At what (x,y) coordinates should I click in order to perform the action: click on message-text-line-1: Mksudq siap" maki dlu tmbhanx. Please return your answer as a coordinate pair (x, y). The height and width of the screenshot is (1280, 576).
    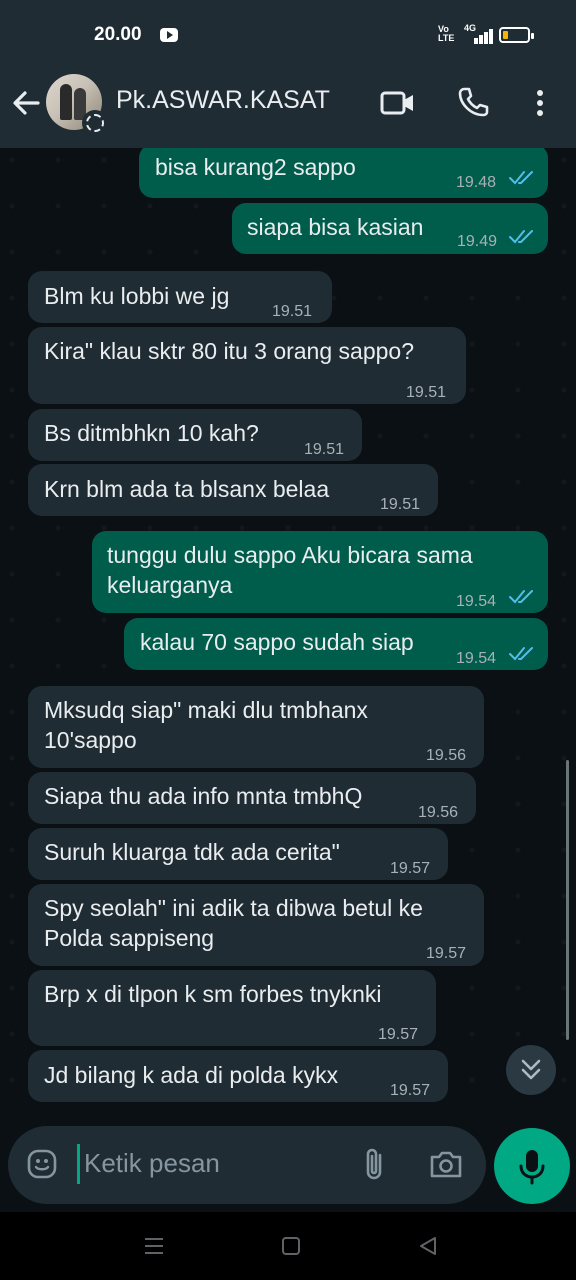
    Looking at the image, I should click on (206, 710).